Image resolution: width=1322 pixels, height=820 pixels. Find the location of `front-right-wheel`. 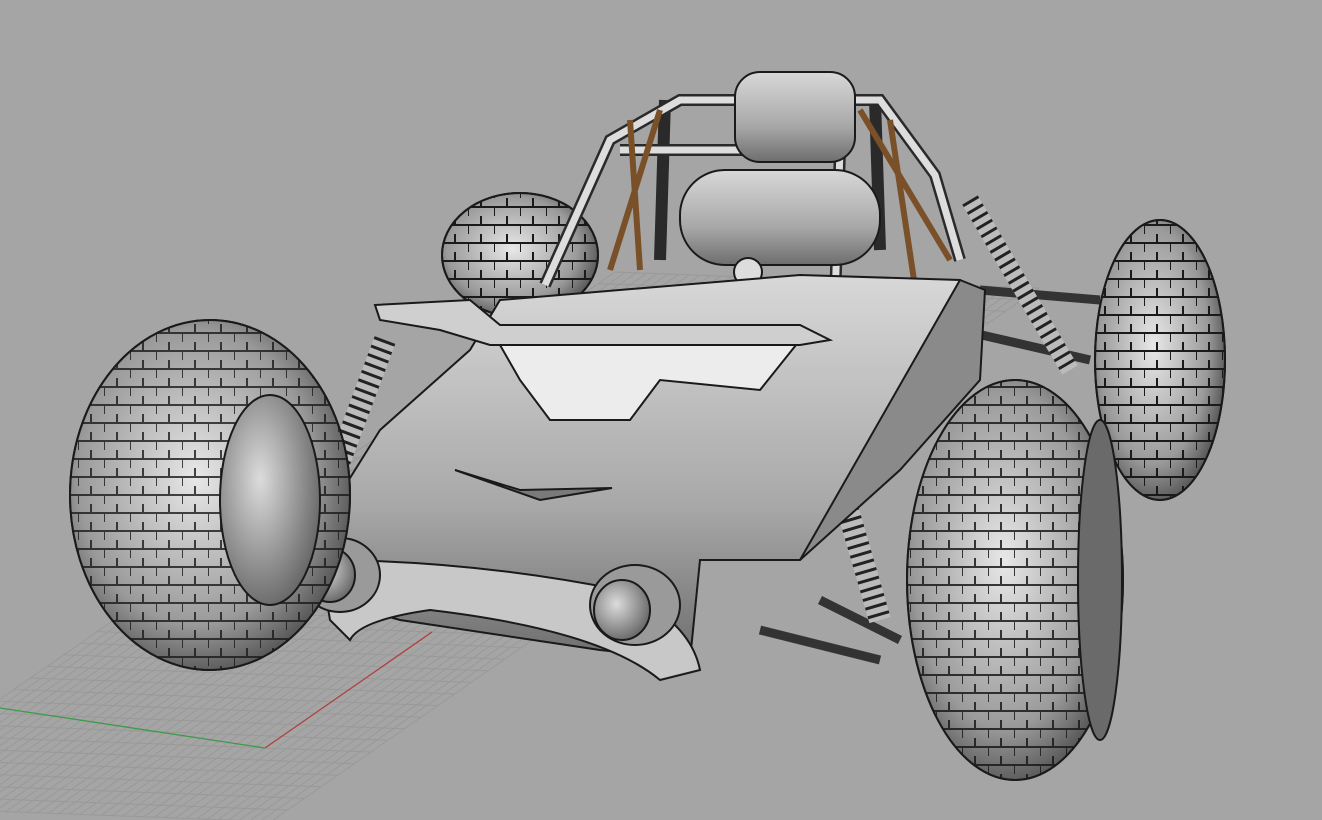

front-right-wheel is located at coordinates (1015, 580).